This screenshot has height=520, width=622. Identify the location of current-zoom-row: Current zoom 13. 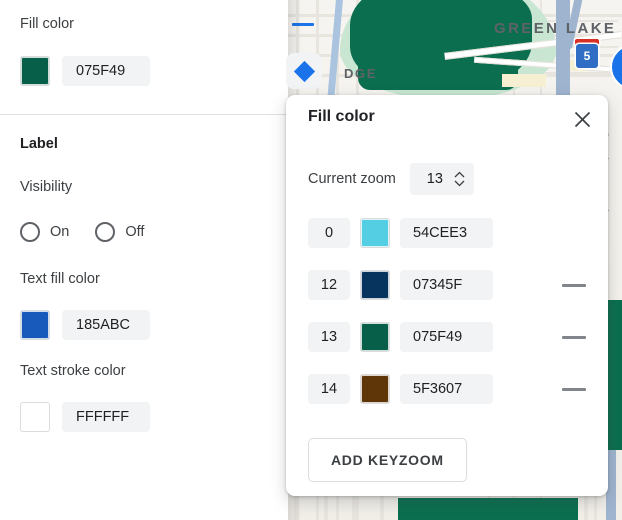
(391, 179).